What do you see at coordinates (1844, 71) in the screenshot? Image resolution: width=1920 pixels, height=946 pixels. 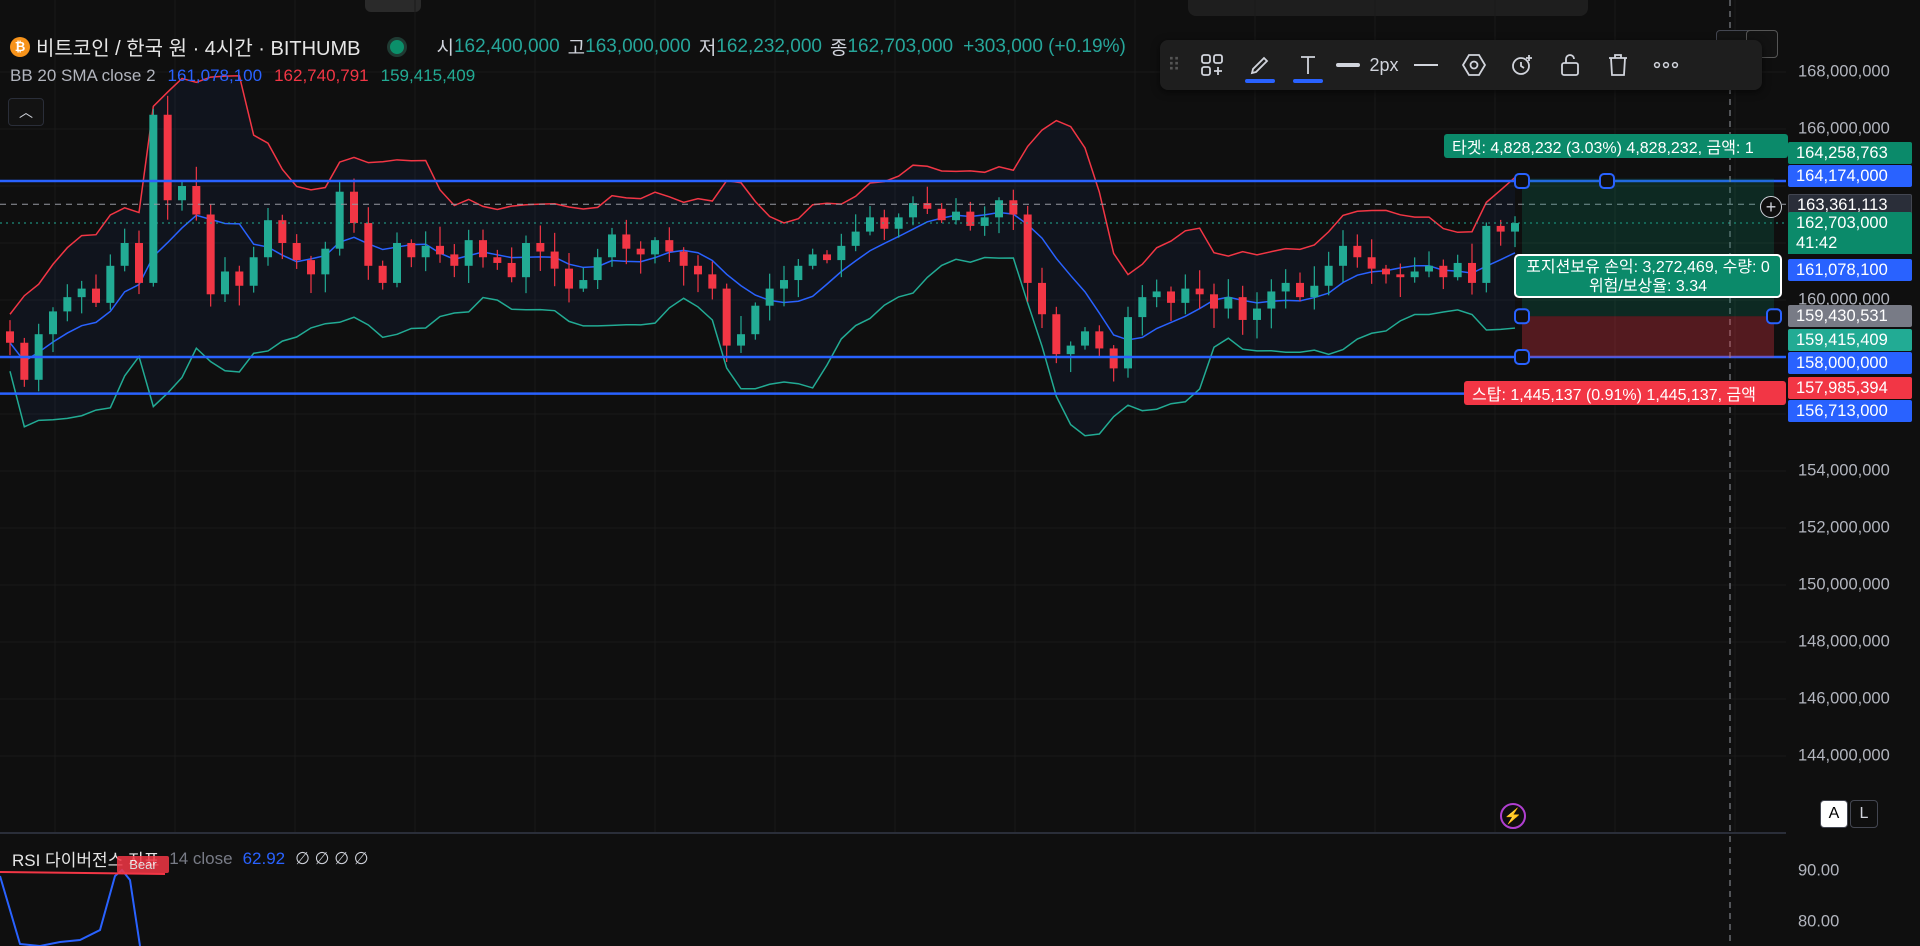 I see `axis-tick: 168,000,000` at bounding box center [1844, 71].